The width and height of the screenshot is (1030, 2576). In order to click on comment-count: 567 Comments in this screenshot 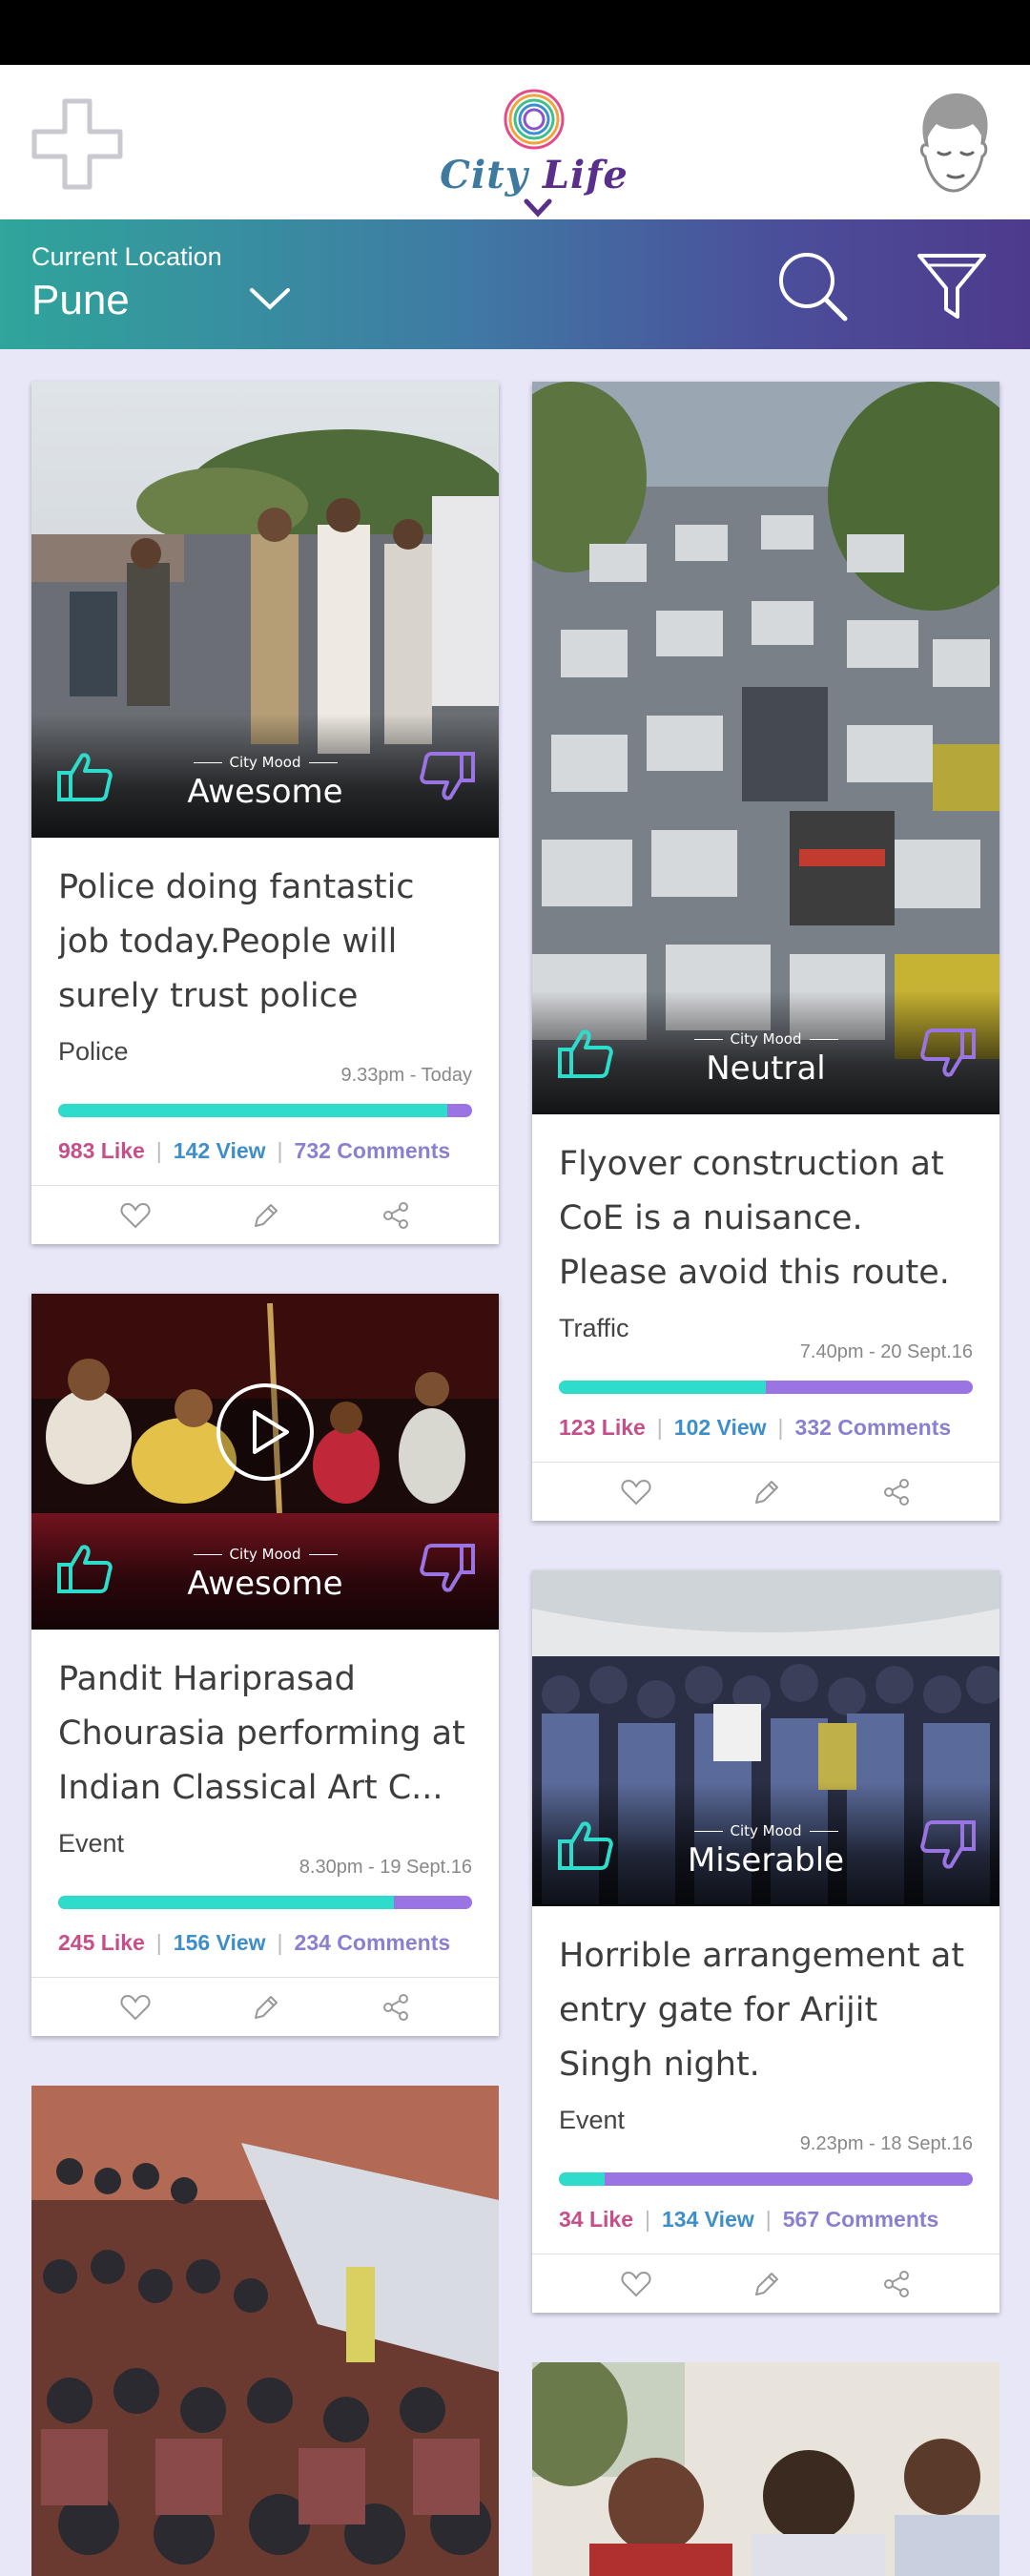, I will do `click(861, 2219)`.